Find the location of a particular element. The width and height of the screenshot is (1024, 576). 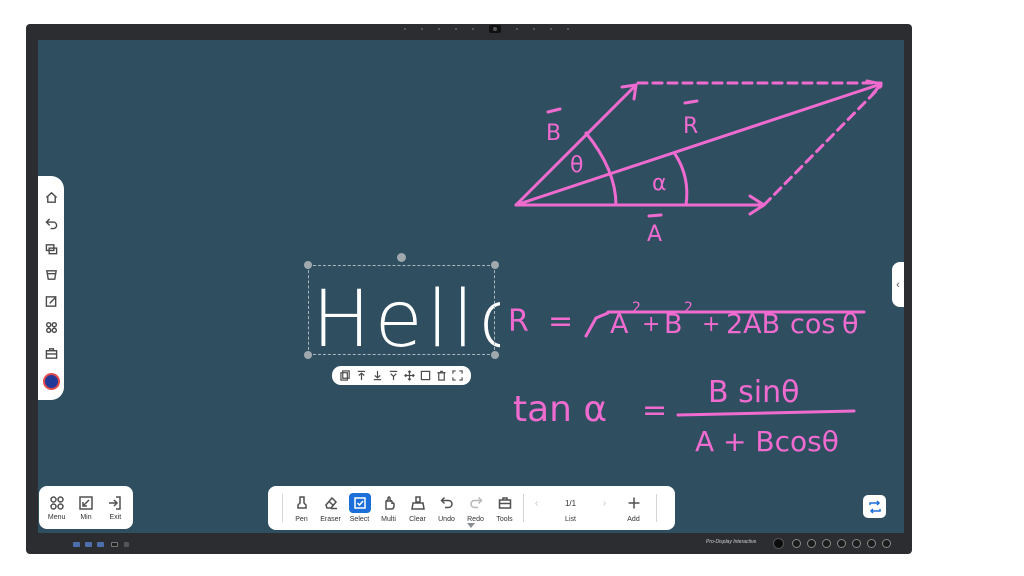

menu-icon is located at coordinates (56, 502).